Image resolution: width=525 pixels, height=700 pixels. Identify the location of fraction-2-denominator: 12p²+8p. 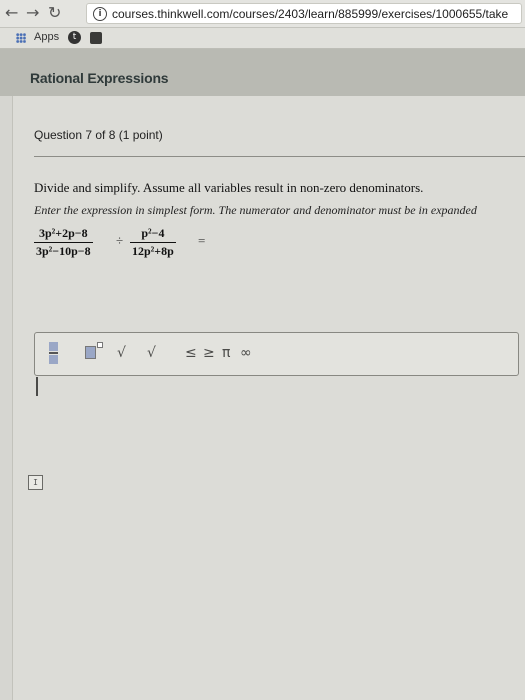
(153, 250).